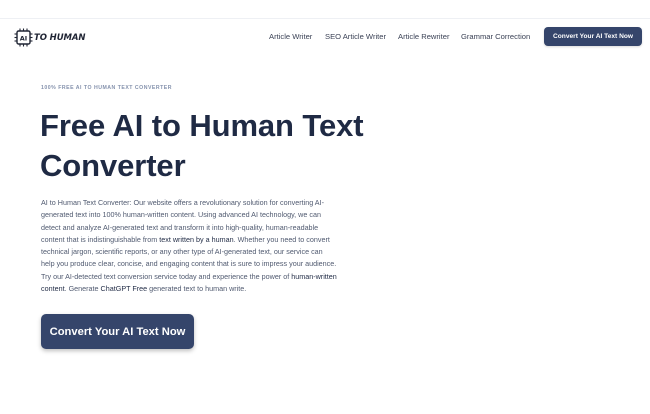  I want to click on link-text-written-by-human: text written by a human, so click(196, 239).